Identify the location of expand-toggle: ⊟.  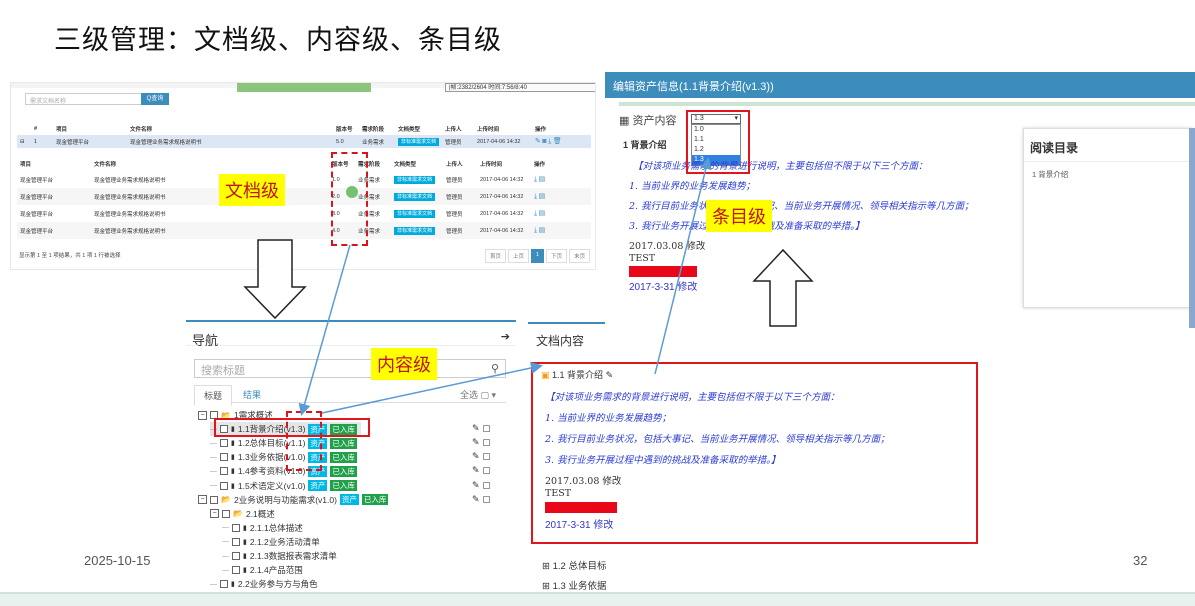
(24, 141).